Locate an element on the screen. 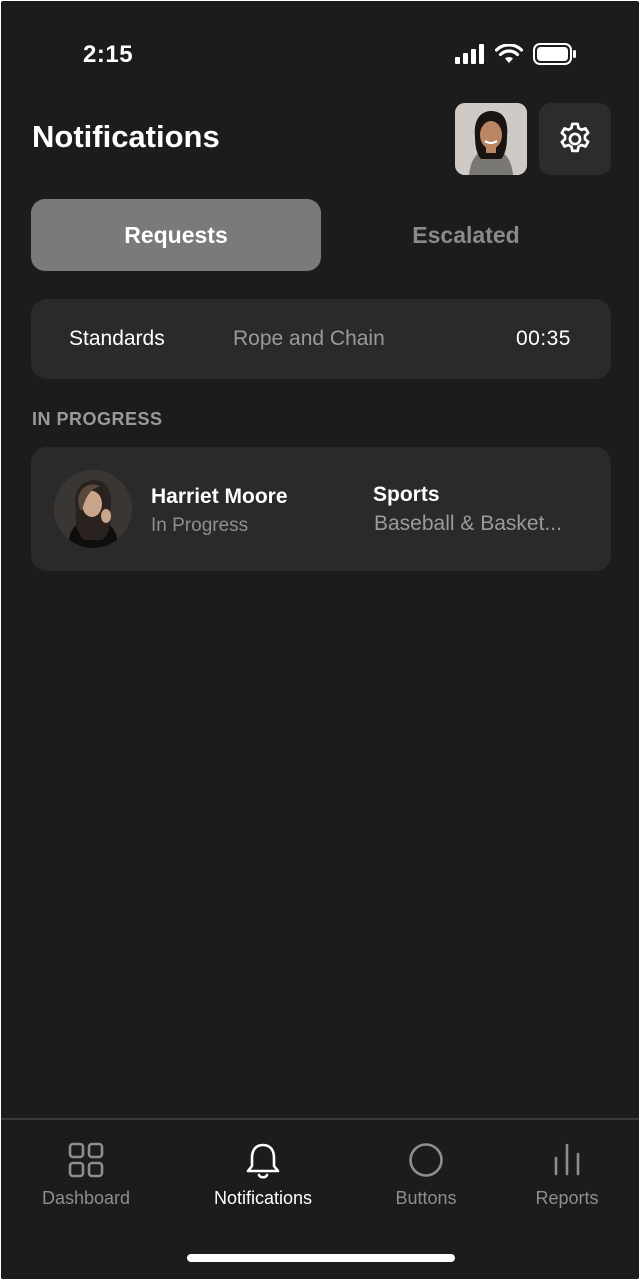  user-avatar-image is located at coordinates (491, 139).